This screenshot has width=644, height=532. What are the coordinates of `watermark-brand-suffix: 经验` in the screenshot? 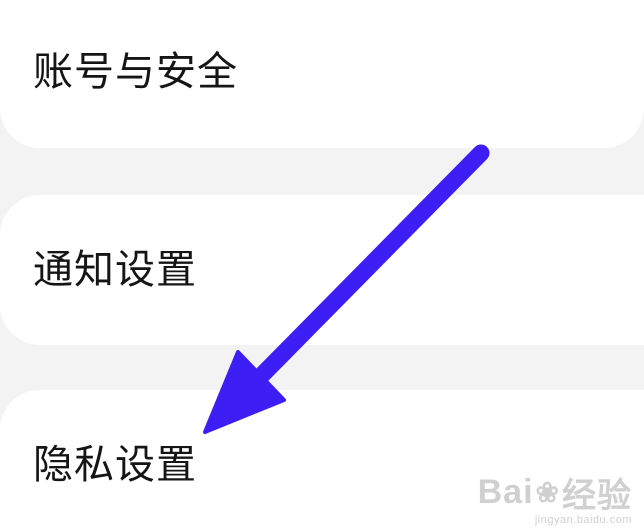 It's located at (597, 496).